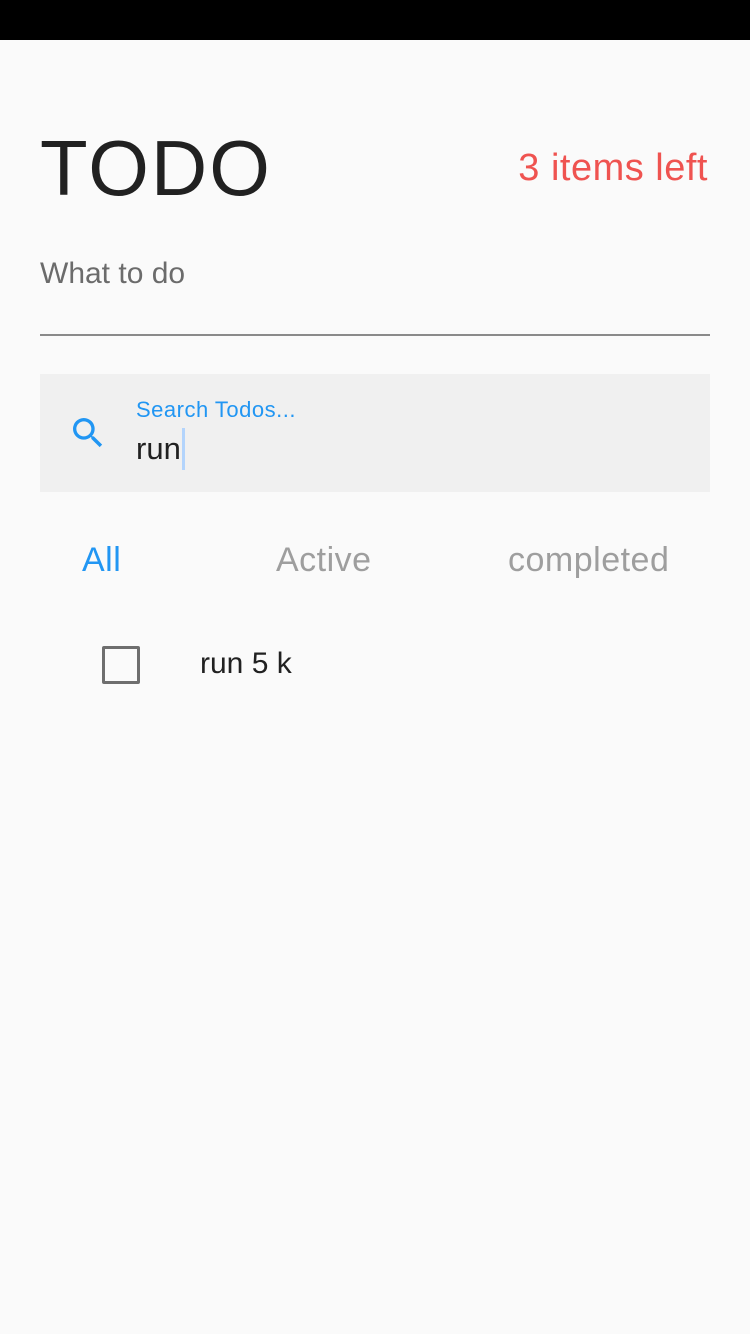 The width and height of the screenshot is (750, 1334). Describe the element at coordinates (324, 560) in the screenshot. I see `tab-active: Active` at that location.